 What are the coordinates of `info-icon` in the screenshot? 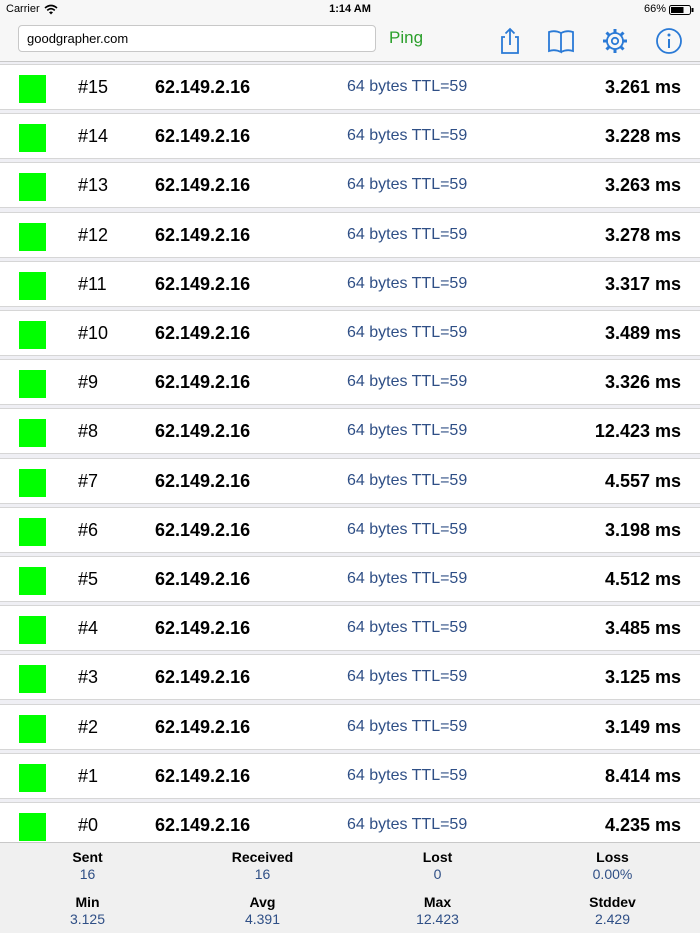 It's located at (669, 41).